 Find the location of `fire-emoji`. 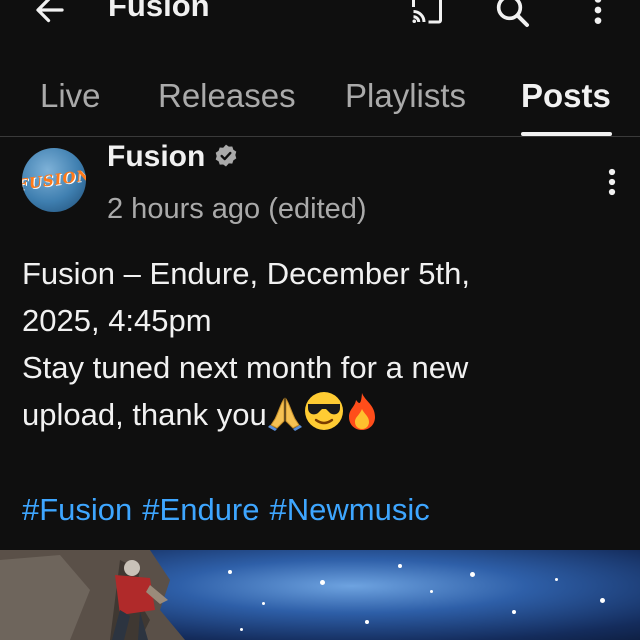

fire-emoji is located at coordinates (361, 411).